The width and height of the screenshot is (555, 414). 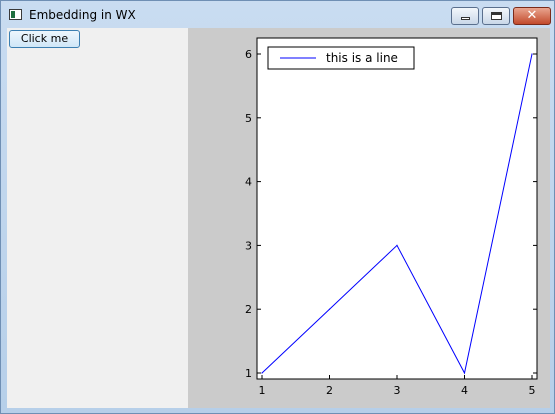 I want to click on maximize-button, so click(x=496, y=16).